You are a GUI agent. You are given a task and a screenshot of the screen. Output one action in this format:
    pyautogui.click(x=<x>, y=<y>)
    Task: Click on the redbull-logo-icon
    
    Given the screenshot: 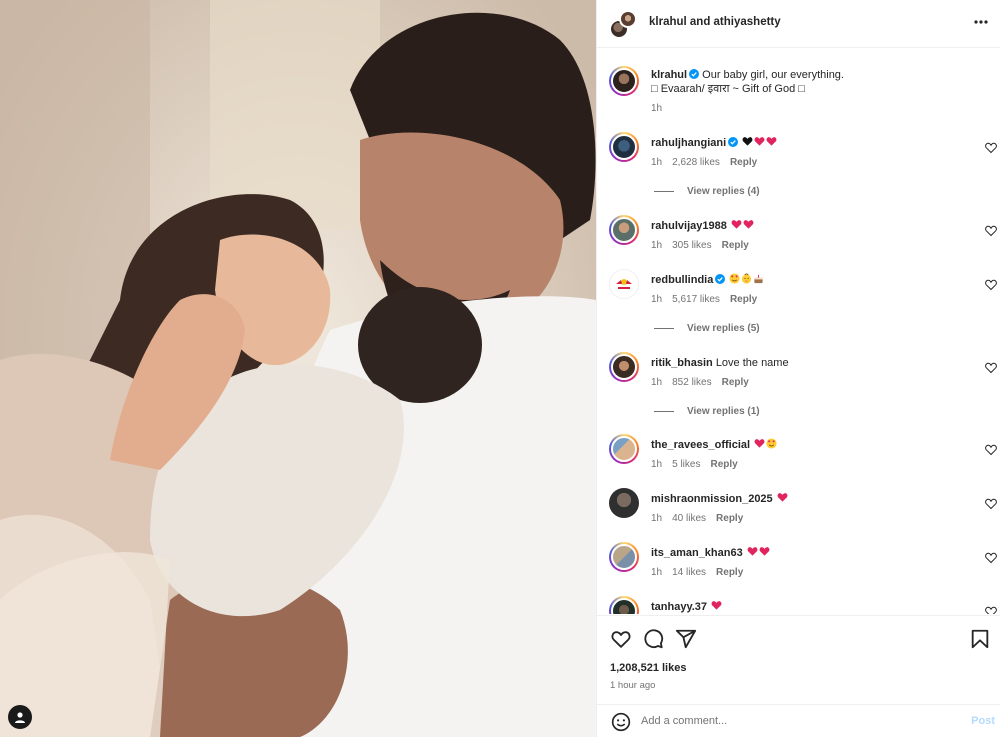 What is the action you would take?
    pyautogui.click(x=624, y=284)
    